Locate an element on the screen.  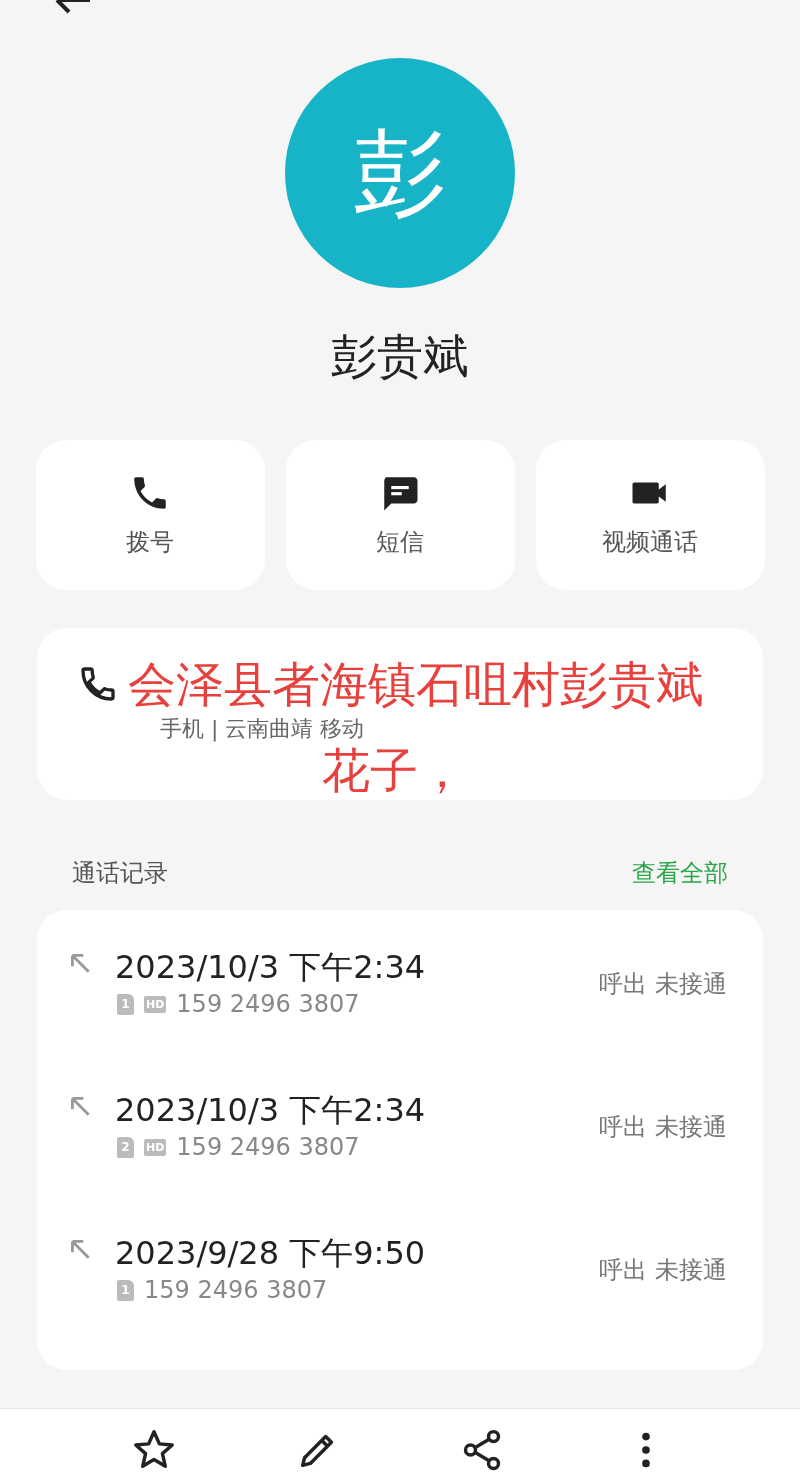
sim-badge: 2 is located at coordinates (125, 1147).